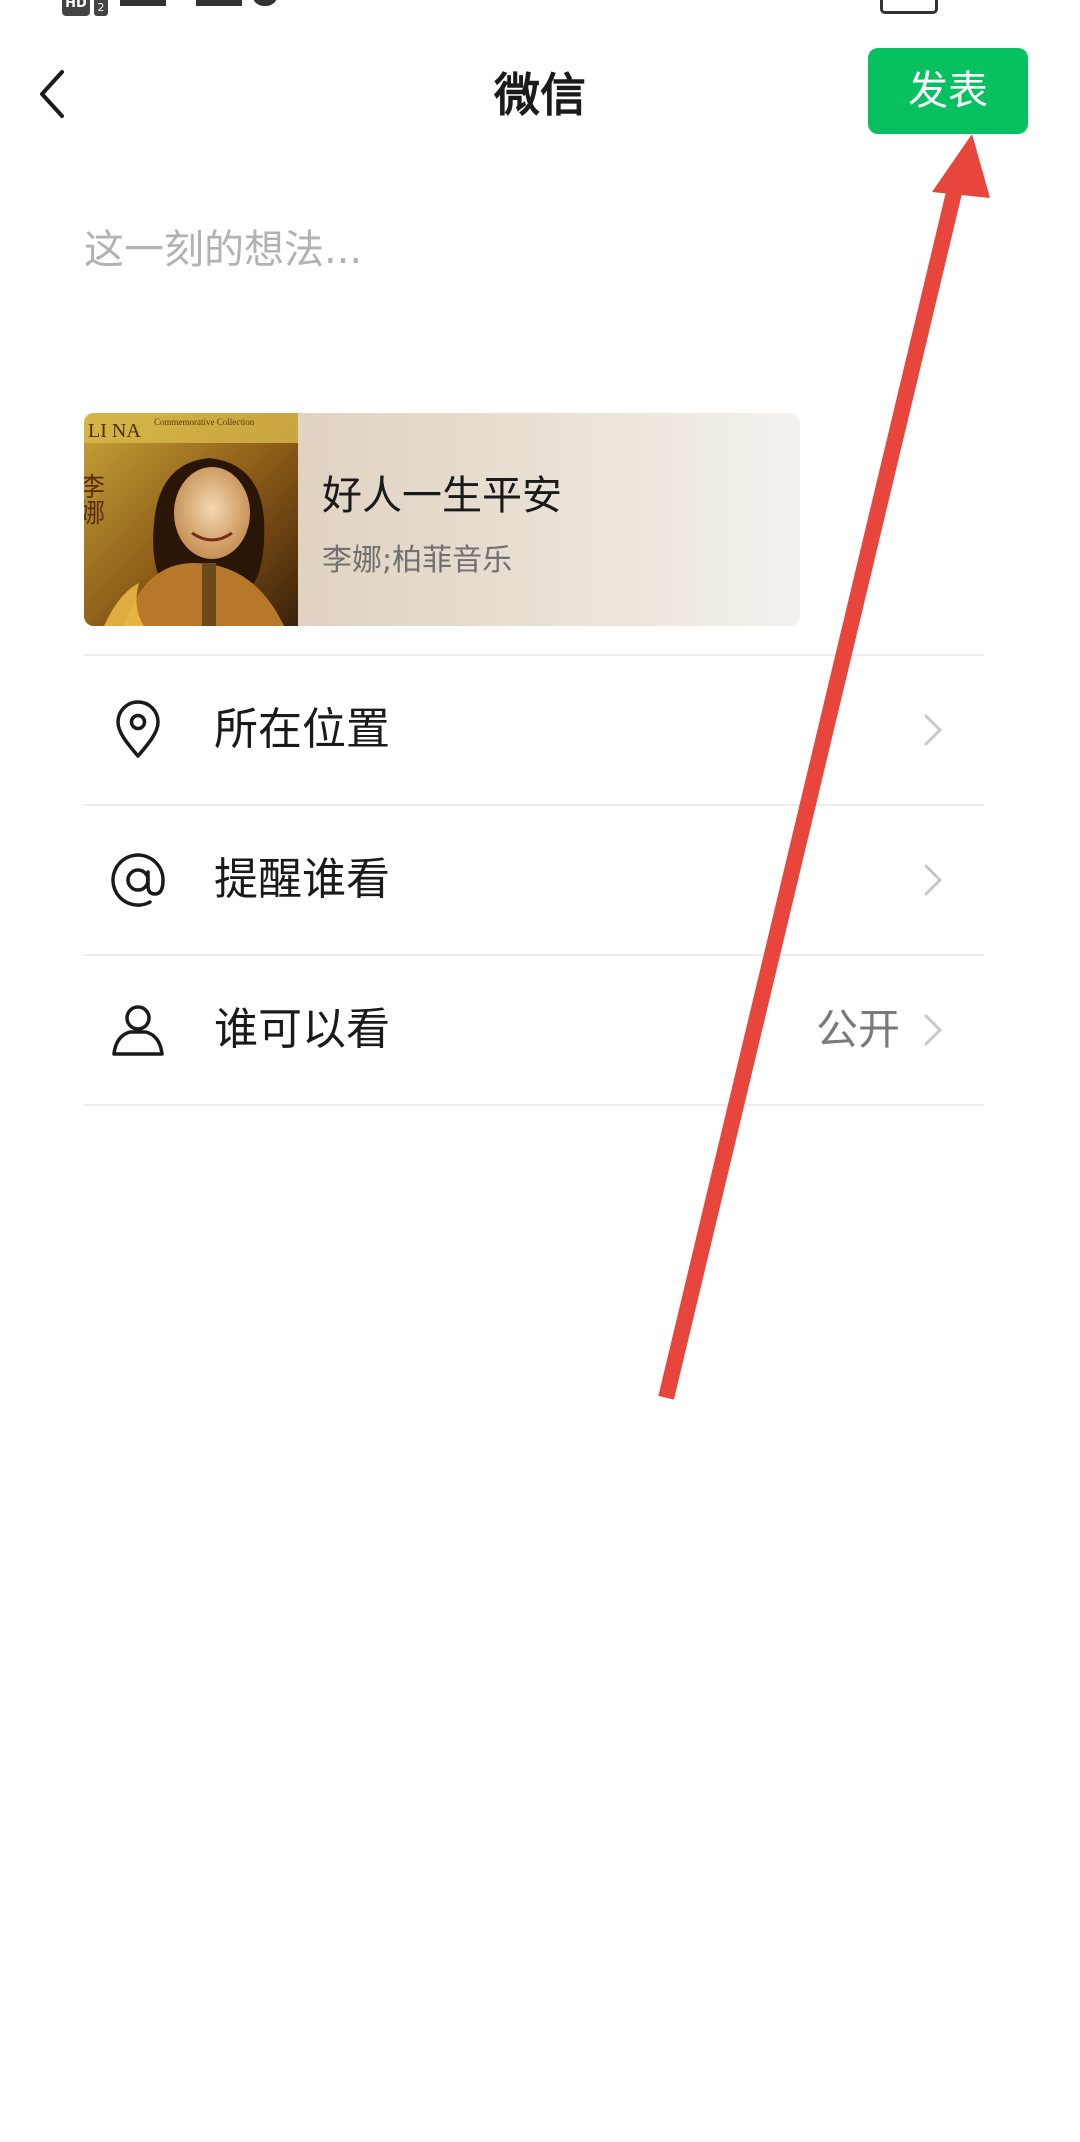 This screenshot has height=2142, width=1080. Describe the element at coordinates (94, 499) in the screenshot. I see `album-cover-chinese: 李娜` at that location.